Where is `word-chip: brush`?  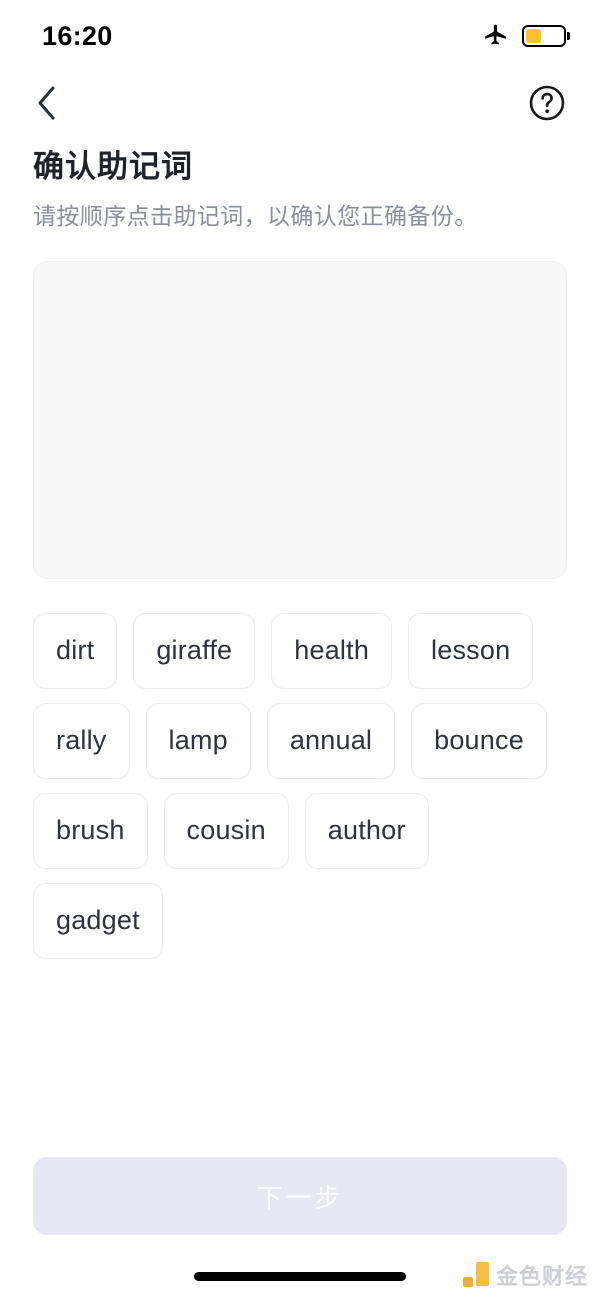
word-chip: brush is located at coordinates (90, 830).